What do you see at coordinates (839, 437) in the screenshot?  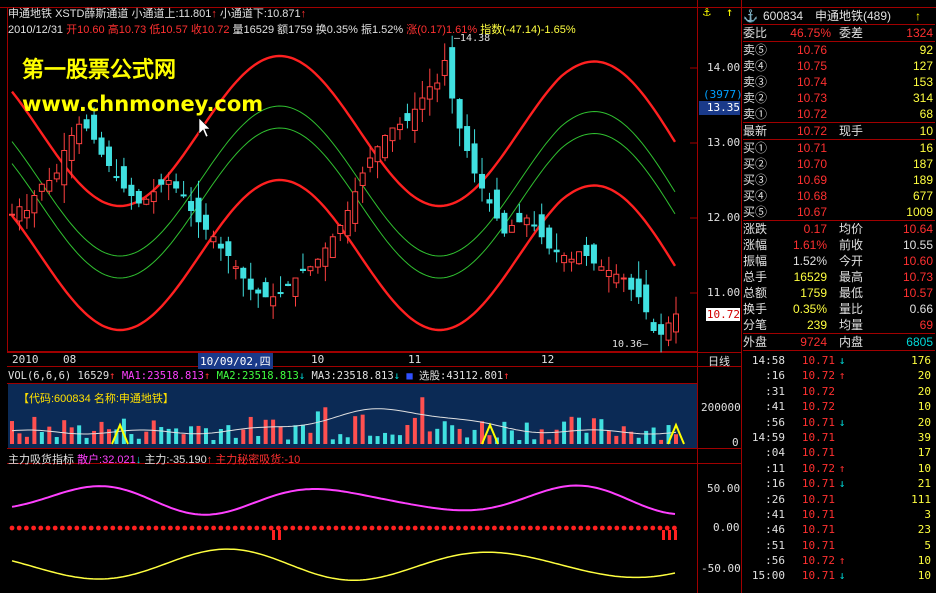 I see `tick-row: 14:59 10.71 39` at bounding box center [839, 437].